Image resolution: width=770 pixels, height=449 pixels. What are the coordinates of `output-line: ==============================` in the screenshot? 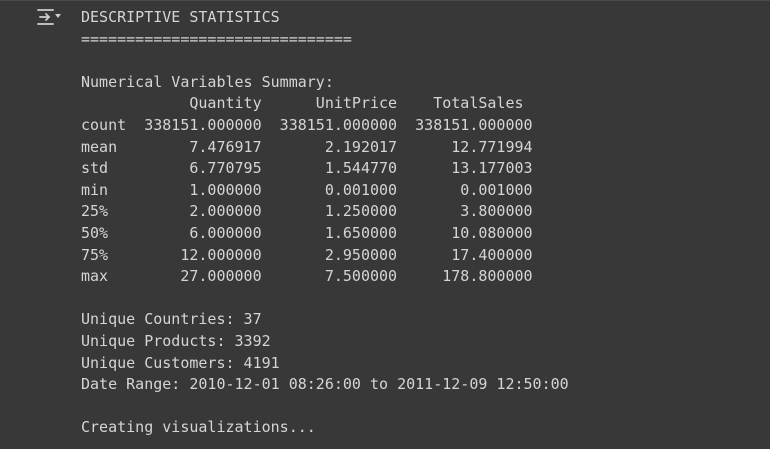 It's located at (216, 38).